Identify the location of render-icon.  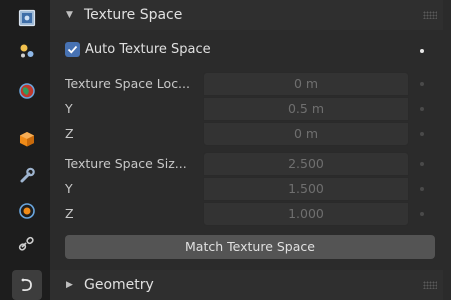
(27, 18).